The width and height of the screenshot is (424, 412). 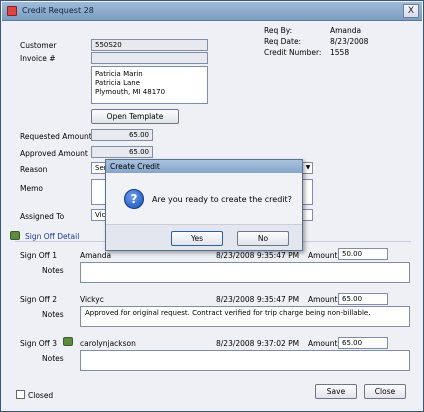 I want to click on invoice-label: Invoice #, so click(x=38, y=58).